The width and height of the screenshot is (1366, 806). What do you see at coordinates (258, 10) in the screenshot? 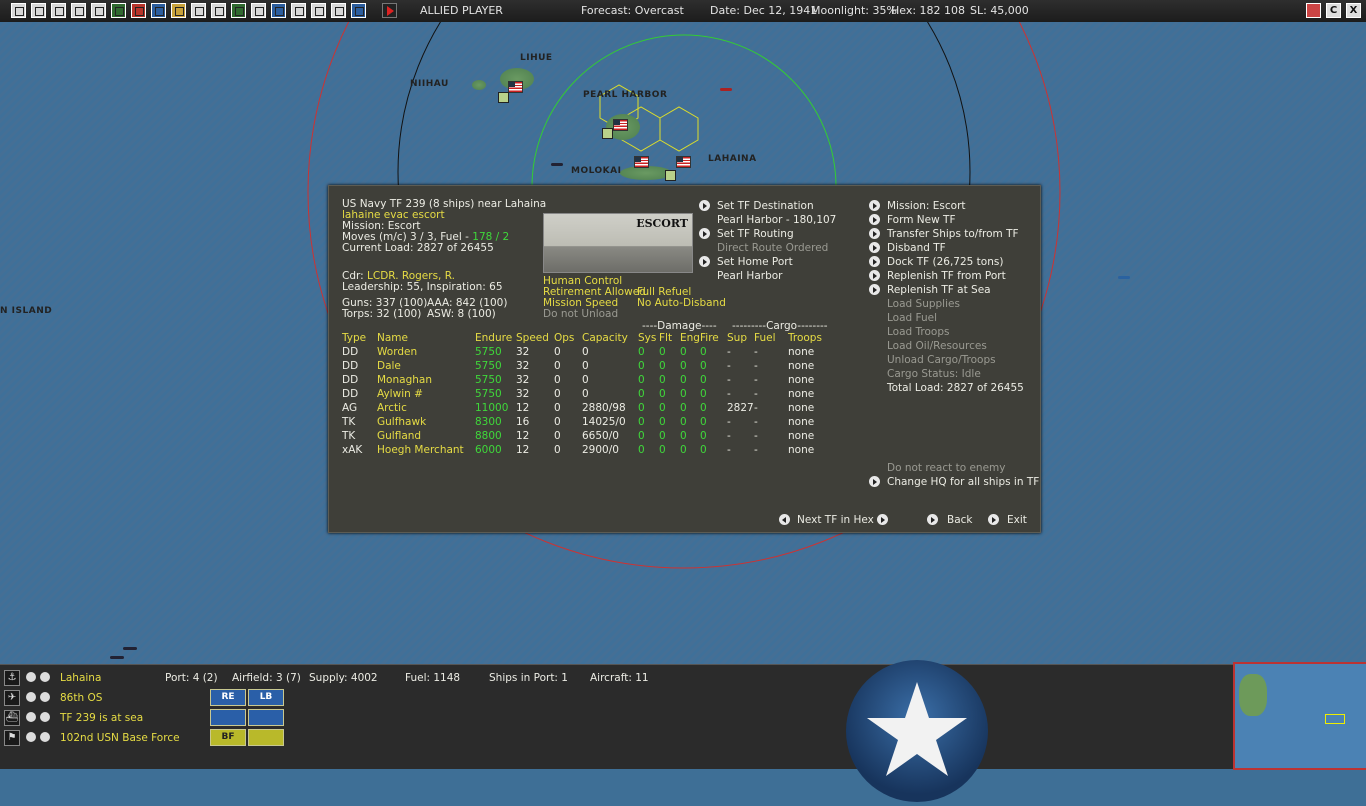
I see `fleet-button` at bounding box center [258, 10].